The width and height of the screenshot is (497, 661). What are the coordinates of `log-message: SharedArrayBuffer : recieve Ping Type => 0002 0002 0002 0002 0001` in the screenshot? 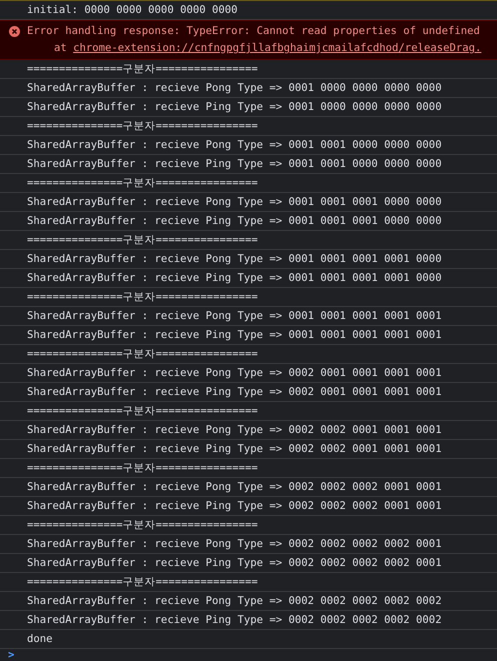 It's located at (234, 563).